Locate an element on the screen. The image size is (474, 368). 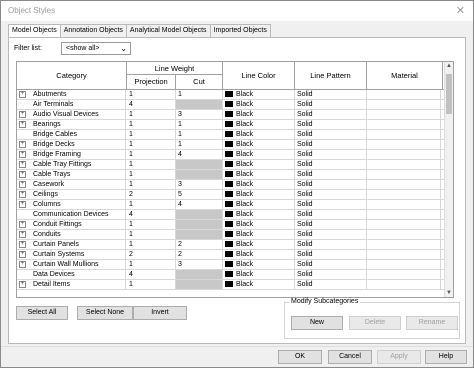
category-cell: + Cable Trays is located at coordinates (71, 174).